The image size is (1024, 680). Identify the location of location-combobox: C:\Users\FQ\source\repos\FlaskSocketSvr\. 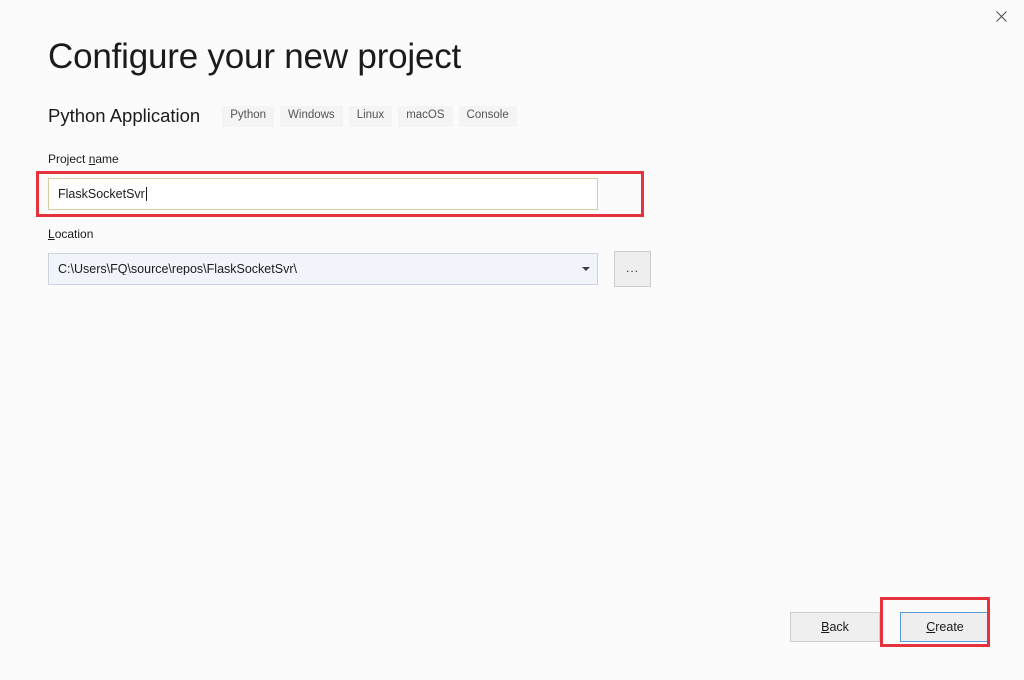
(323, 269).